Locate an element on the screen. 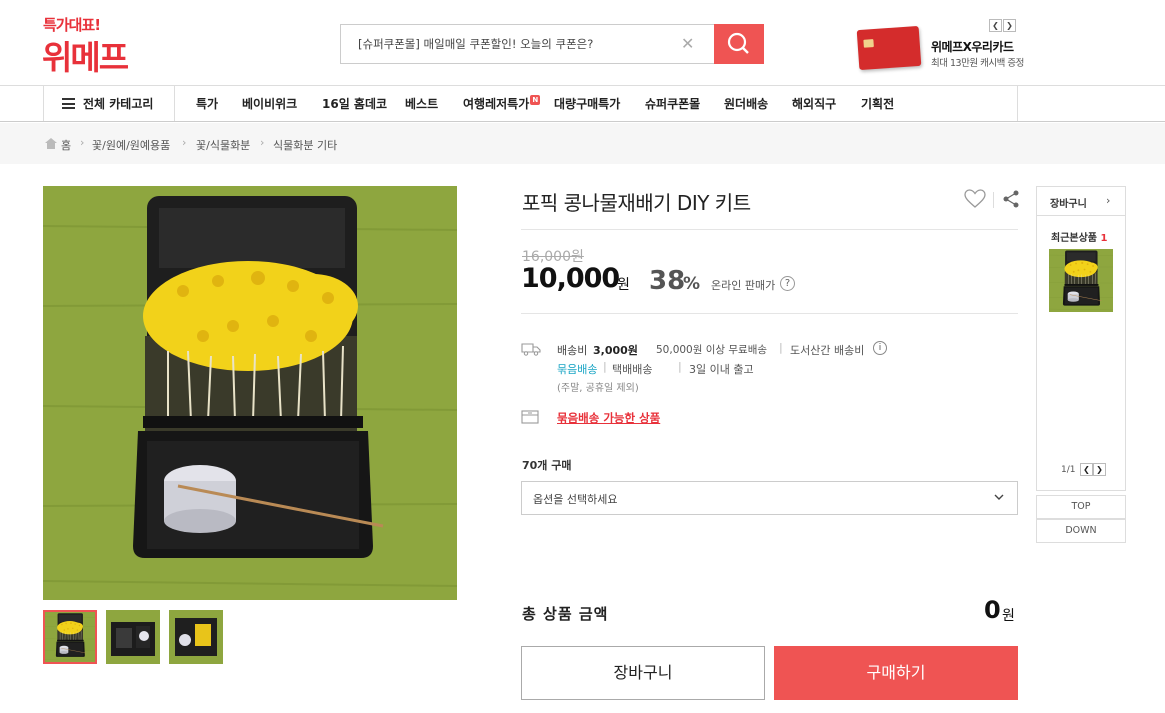 The image size is (1165, 713). recent-next-button: ❯ is located at coordinates (1099, 469).